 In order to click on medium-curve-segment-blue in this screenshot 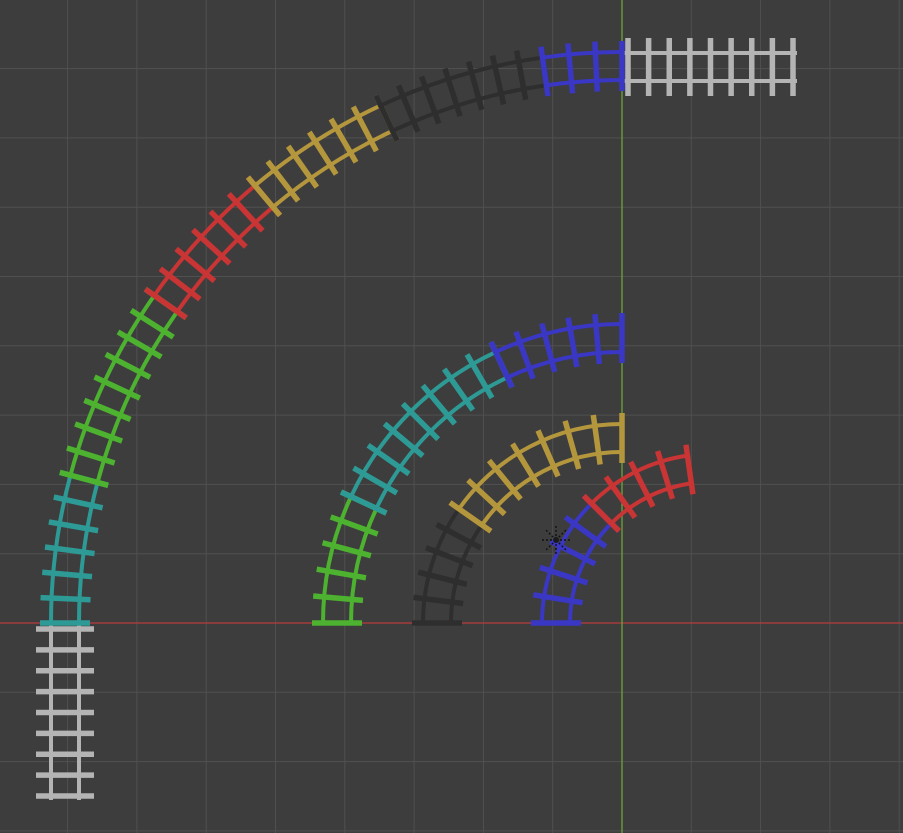, I will do `click(556, 351)`.